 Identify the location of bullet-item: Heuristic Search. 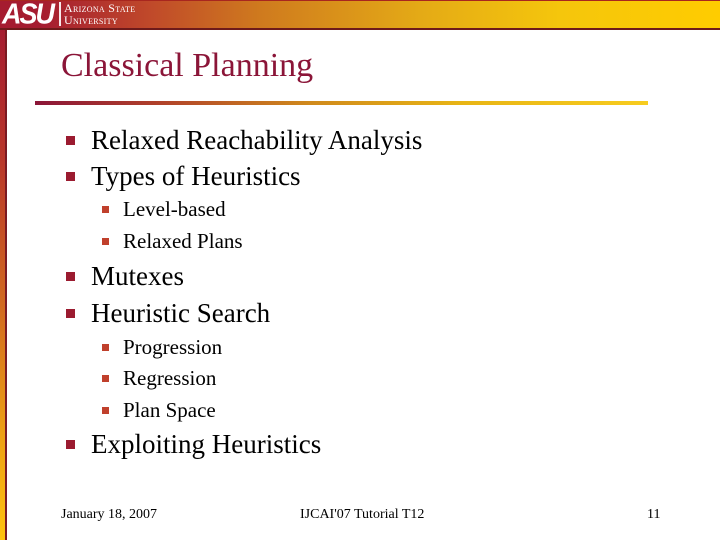
(168, 313).